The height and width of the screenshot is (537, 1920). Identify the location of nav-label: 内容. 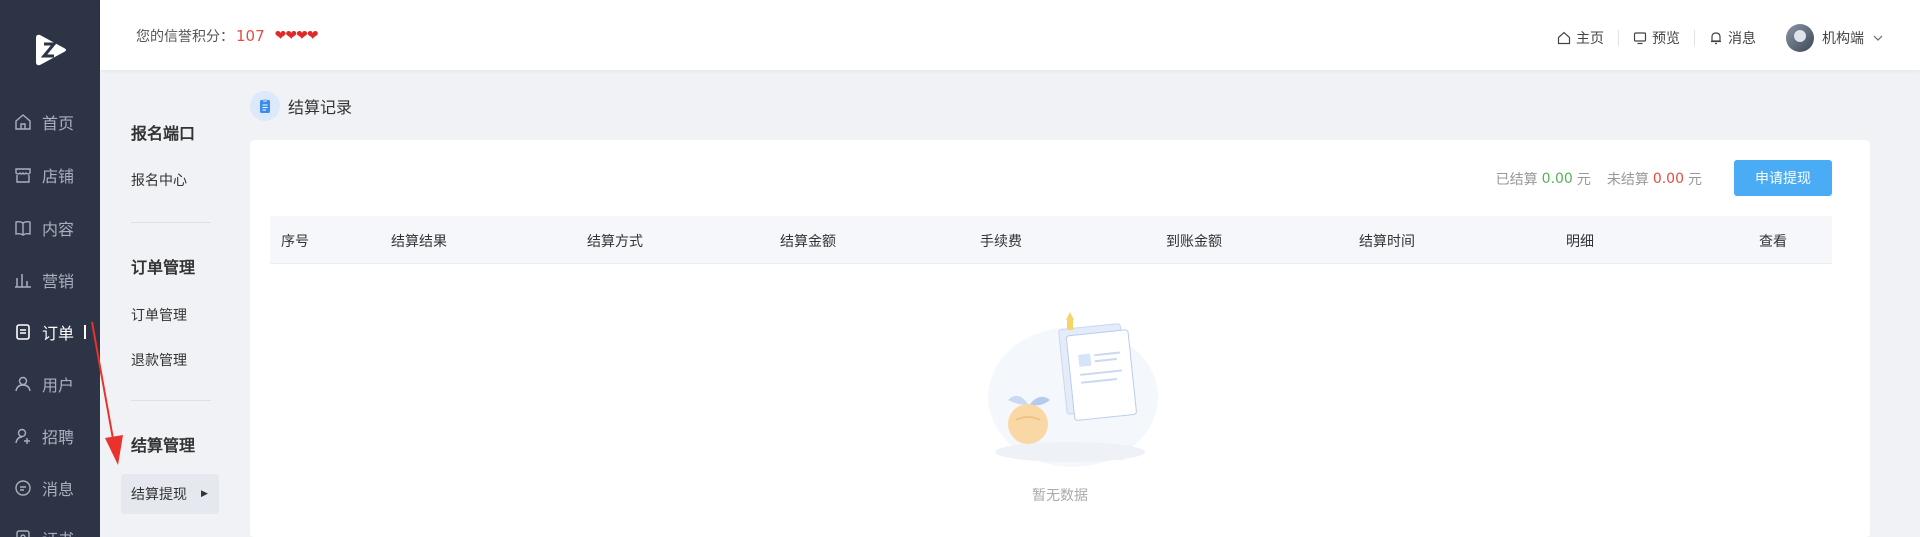
(58, 229).